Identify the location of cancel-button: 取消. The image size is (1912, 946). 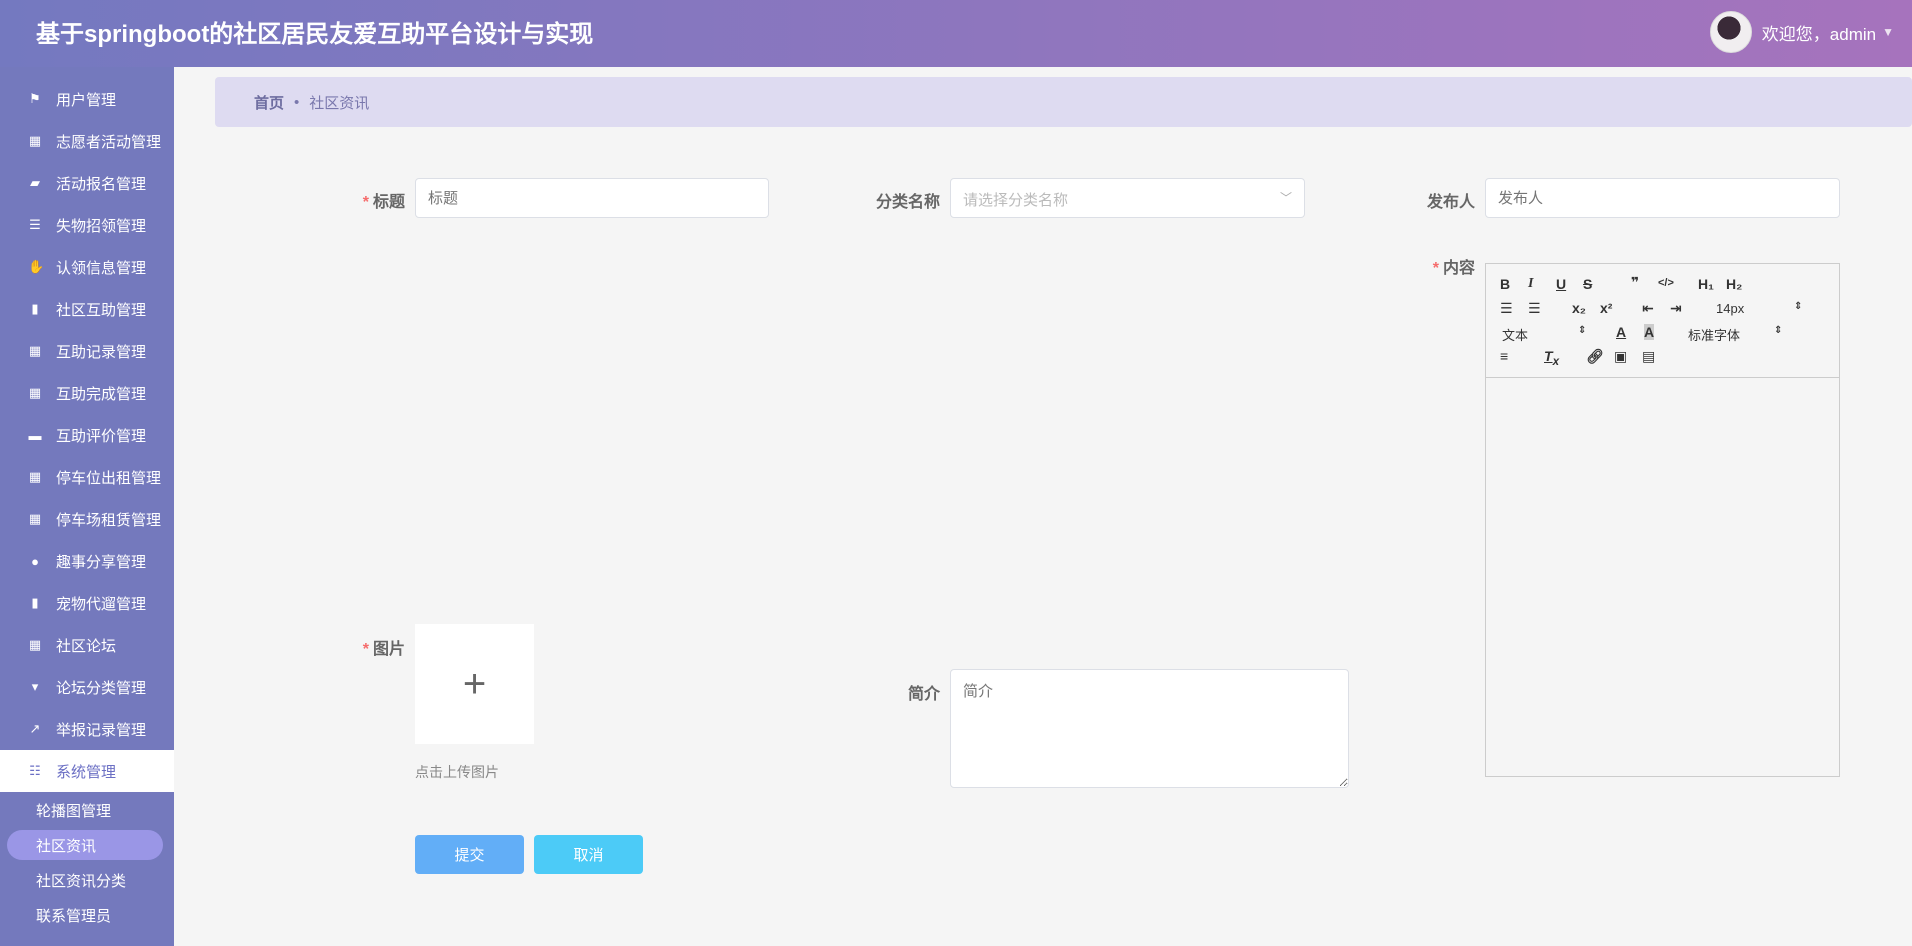
(588, 854).